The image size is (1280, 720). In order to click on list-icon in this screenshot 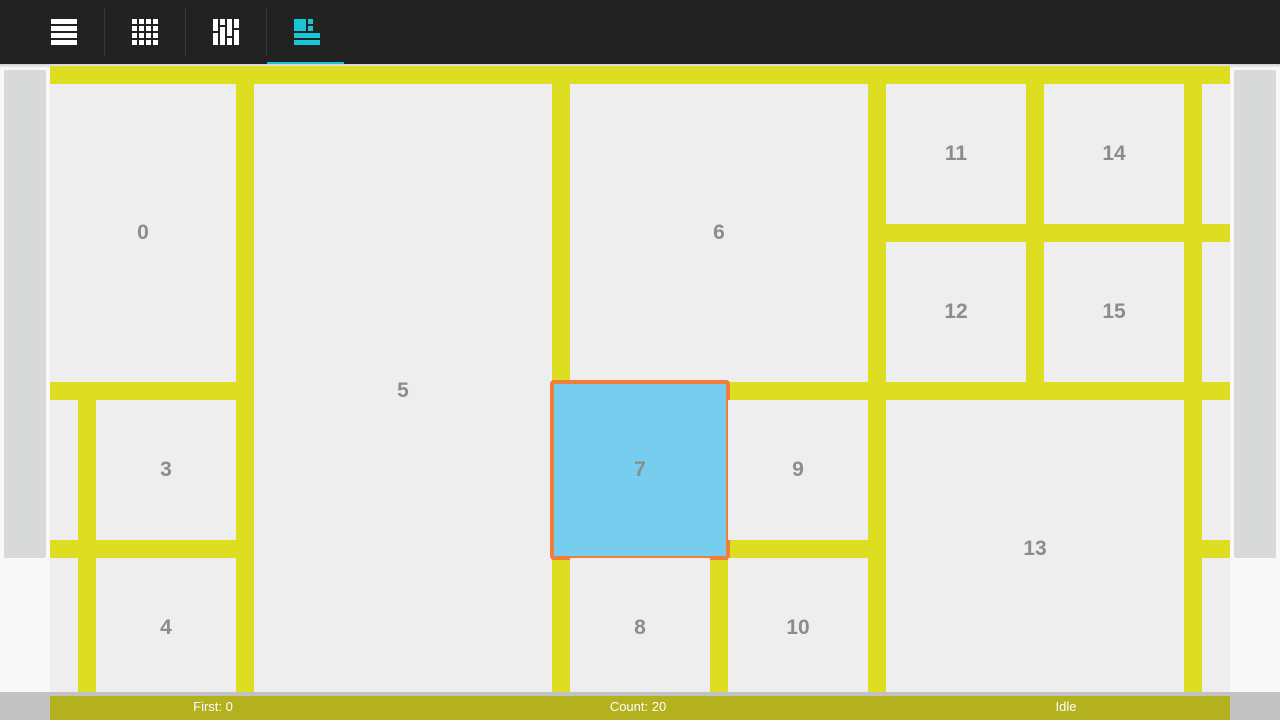, I will do `click(64, 32)`.